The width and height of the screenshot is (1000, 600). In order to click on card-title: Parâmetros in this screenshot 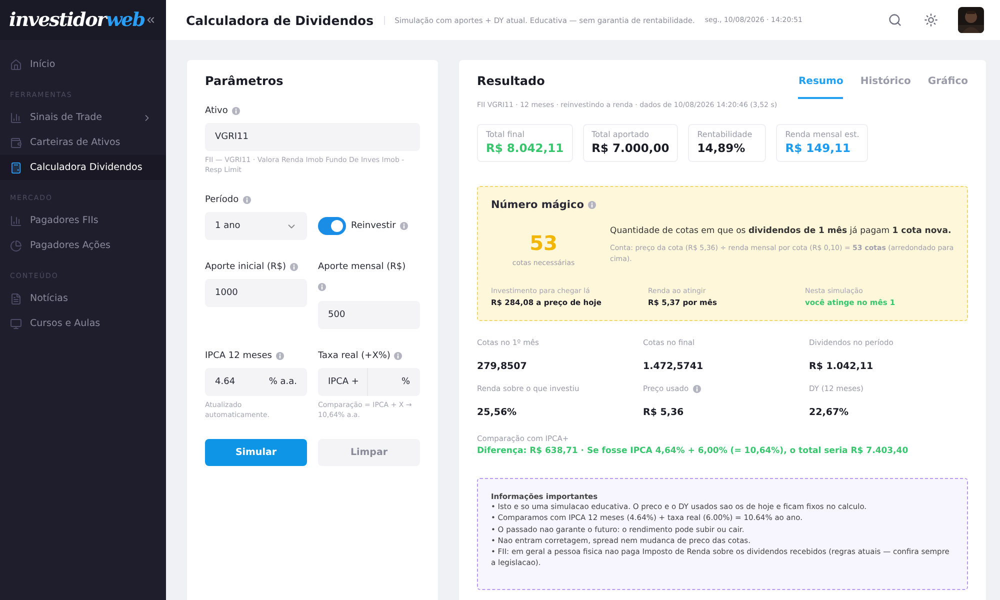, I will do `click(244, 81)`.